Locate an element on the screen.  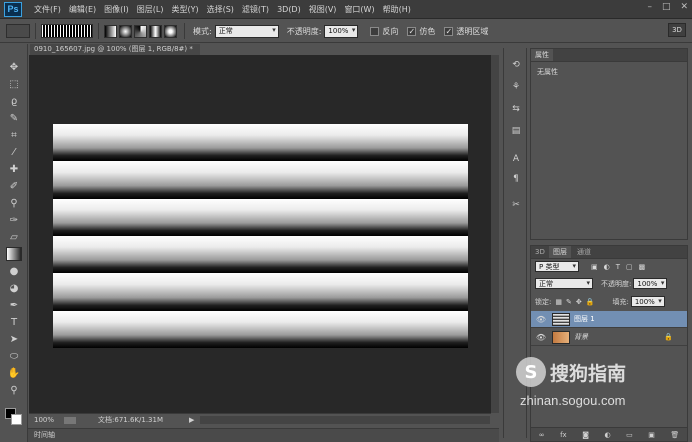
crop-tool-icon: ⌗ is located at coordinates (14, 135).